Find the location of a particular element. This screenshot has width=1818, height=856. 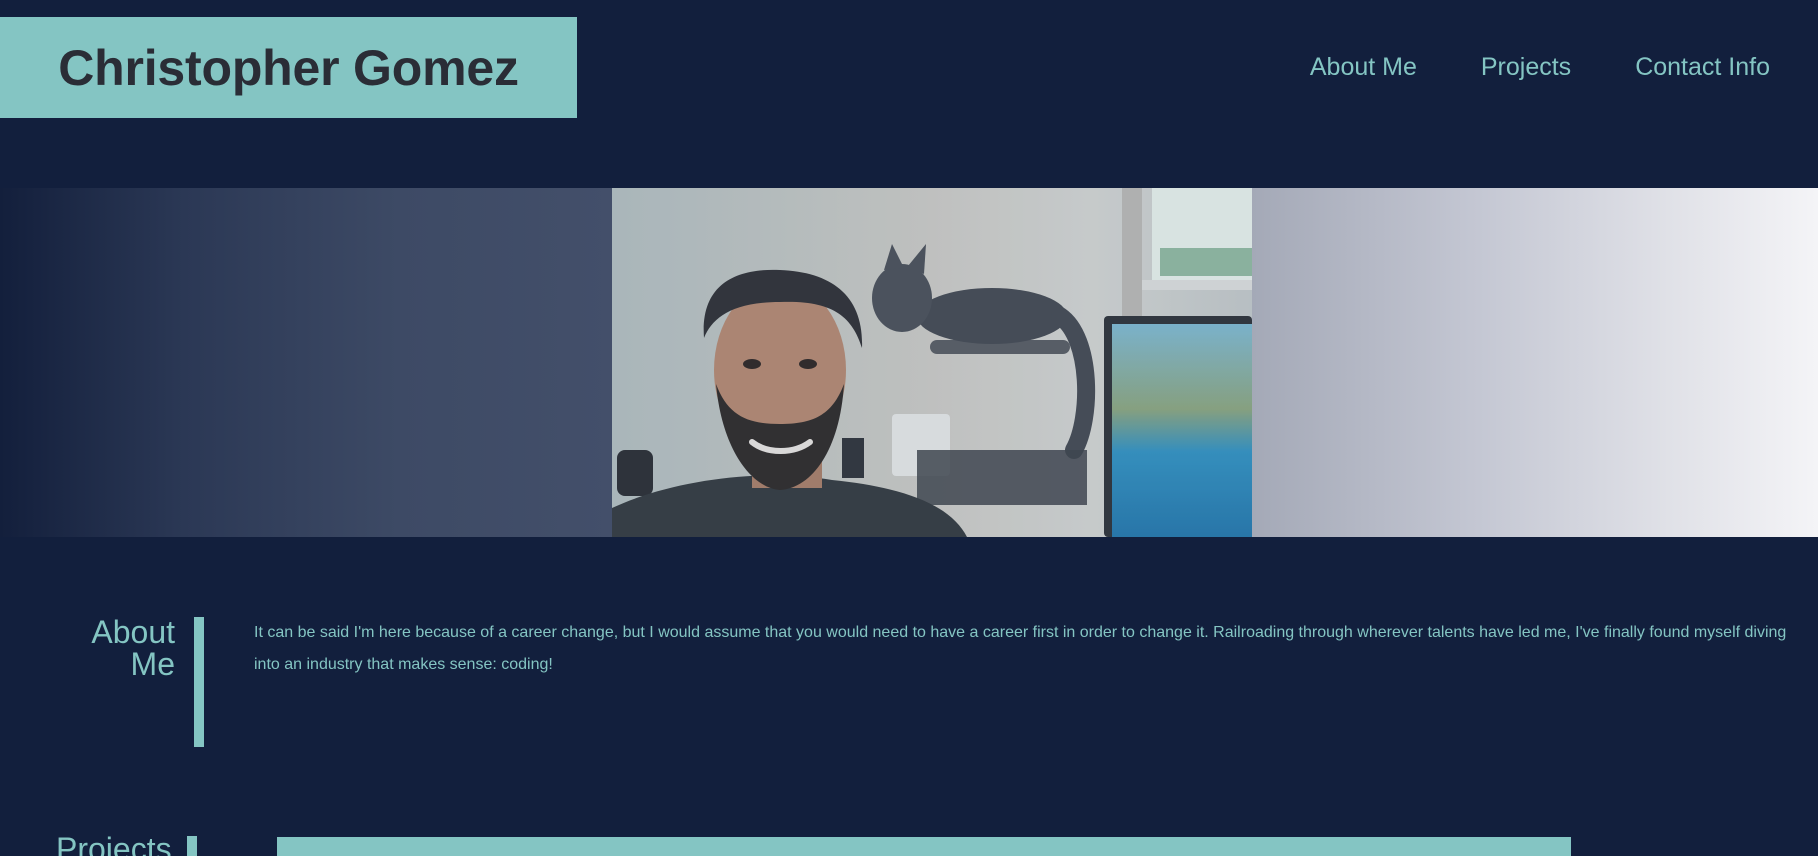

site-title: Christopher Gomez is located at coordinates (288, 67).